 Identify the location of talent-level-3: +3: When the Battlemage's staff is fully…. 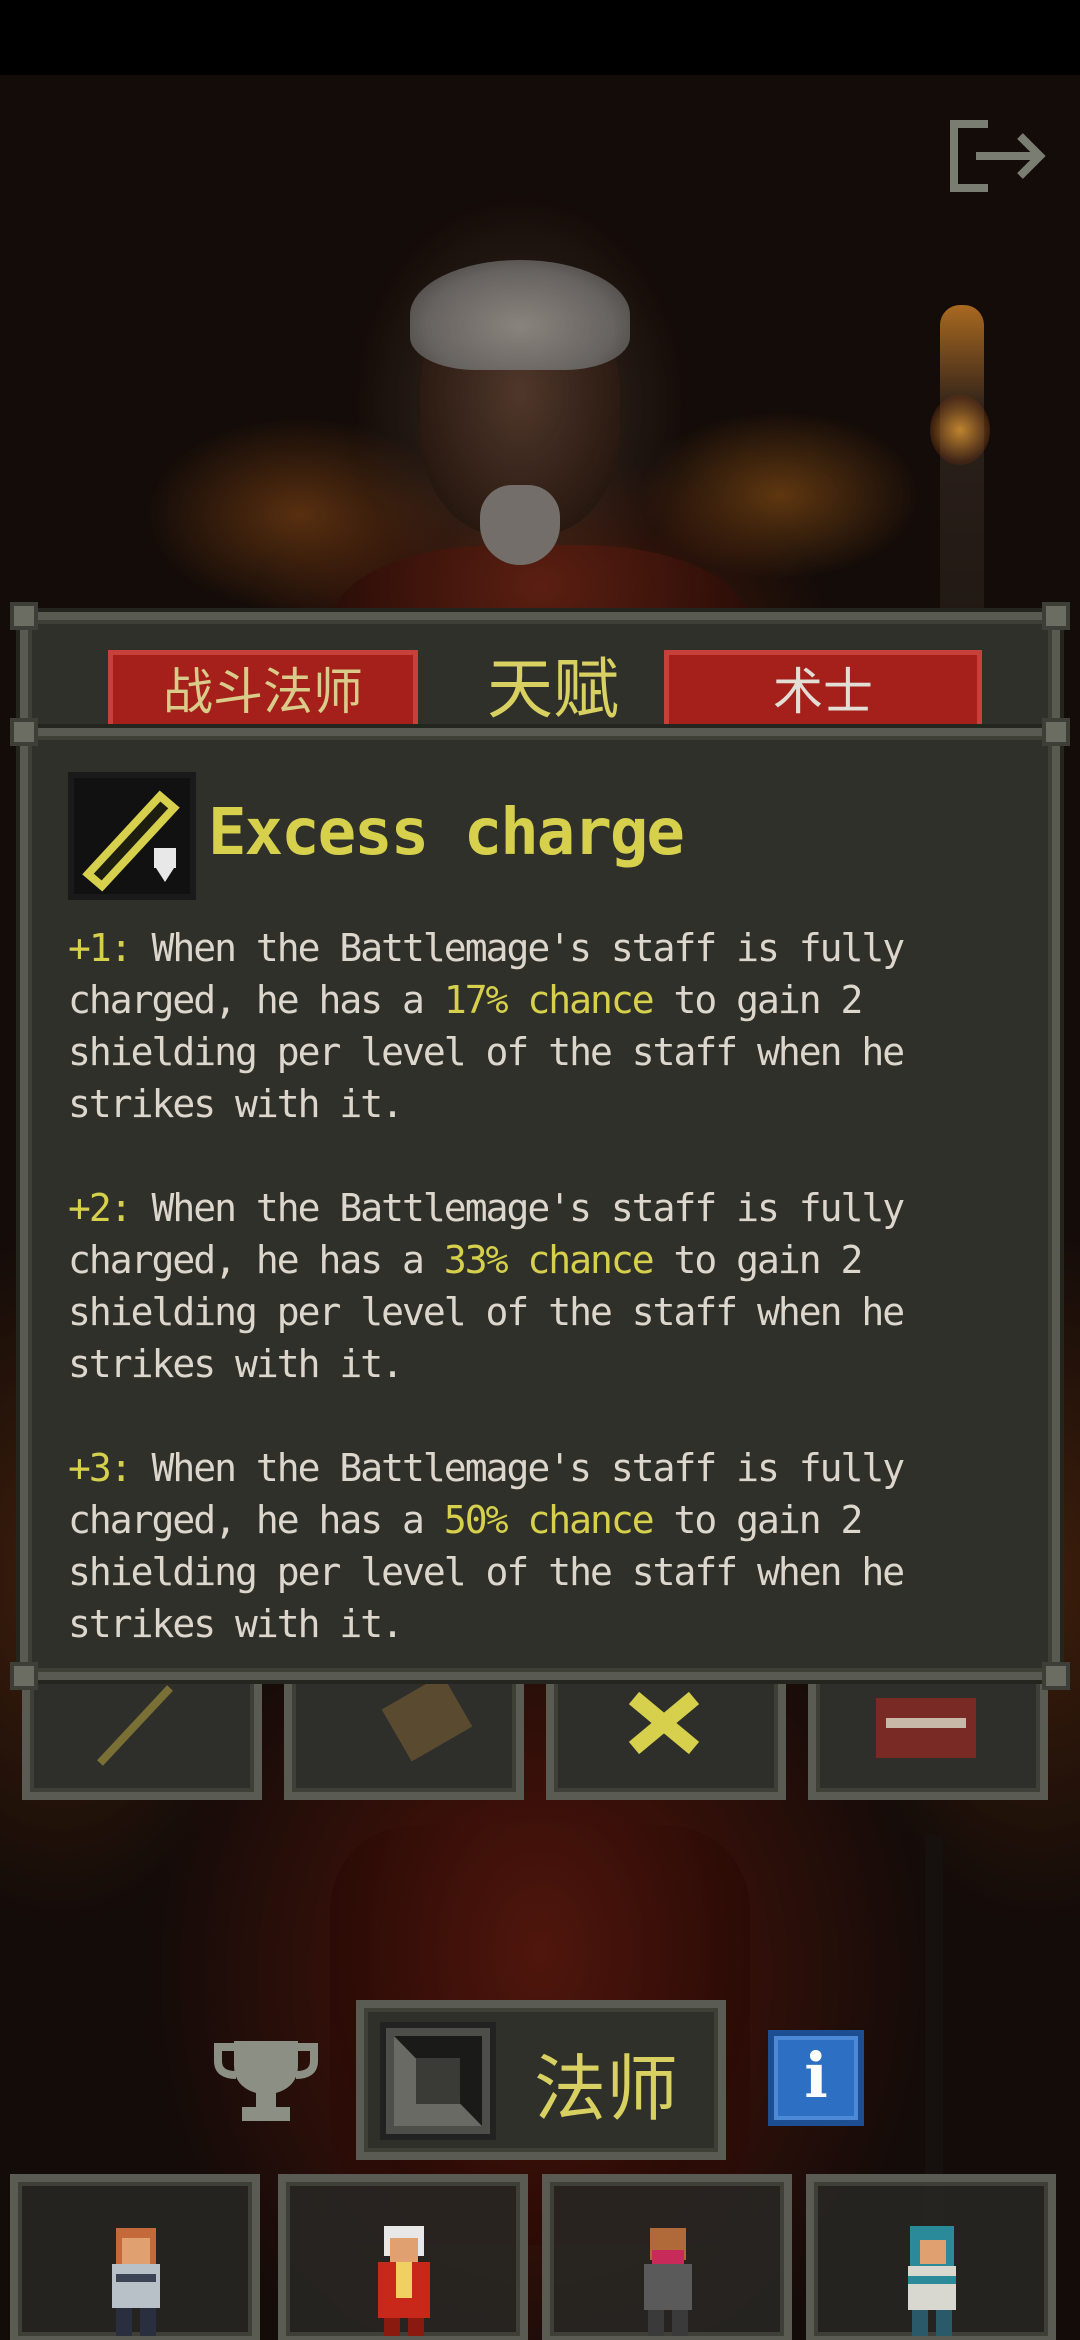
(518, 1546).